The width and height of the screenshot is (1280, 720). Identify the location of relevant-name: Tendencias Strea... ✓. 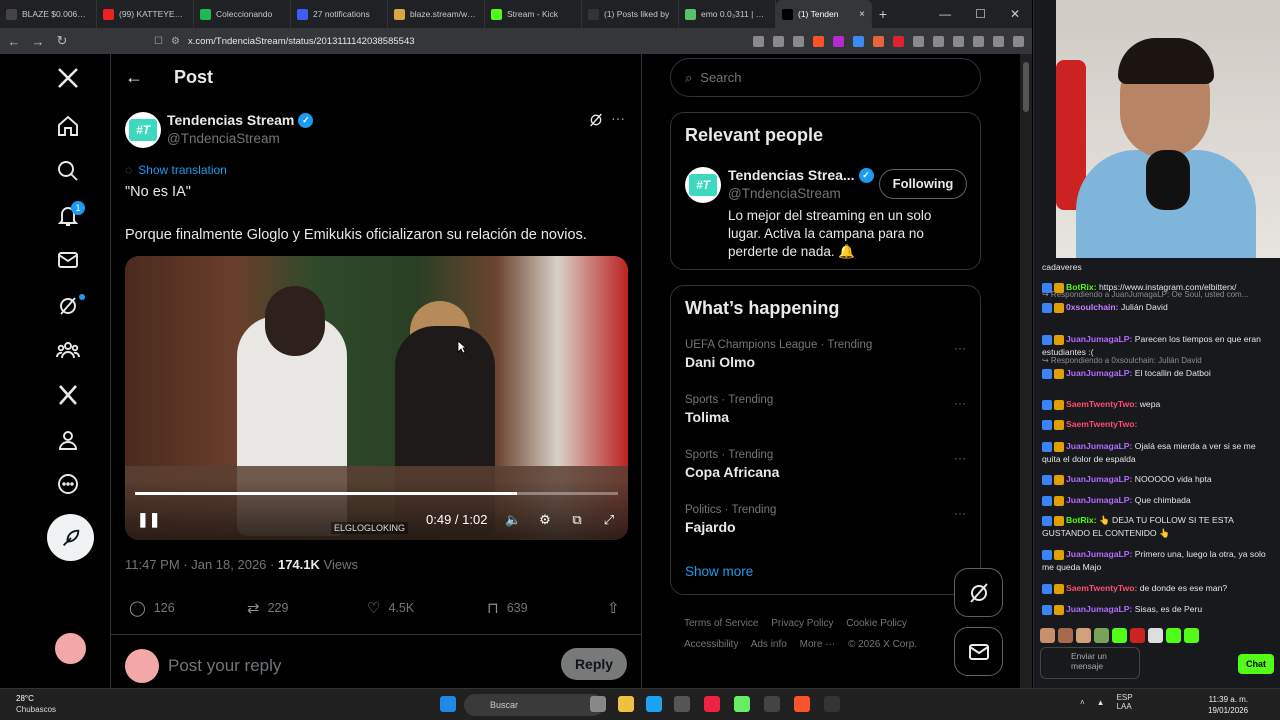
(801, 175).